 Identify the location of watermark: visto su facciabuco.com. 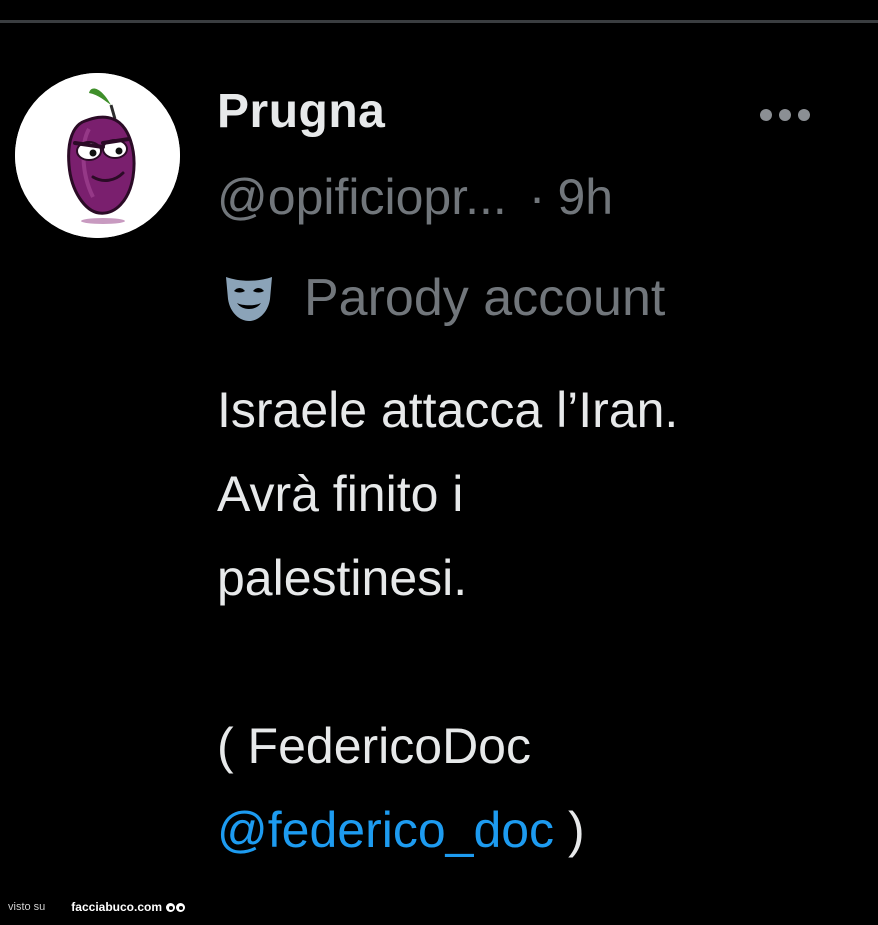
(96, 907).